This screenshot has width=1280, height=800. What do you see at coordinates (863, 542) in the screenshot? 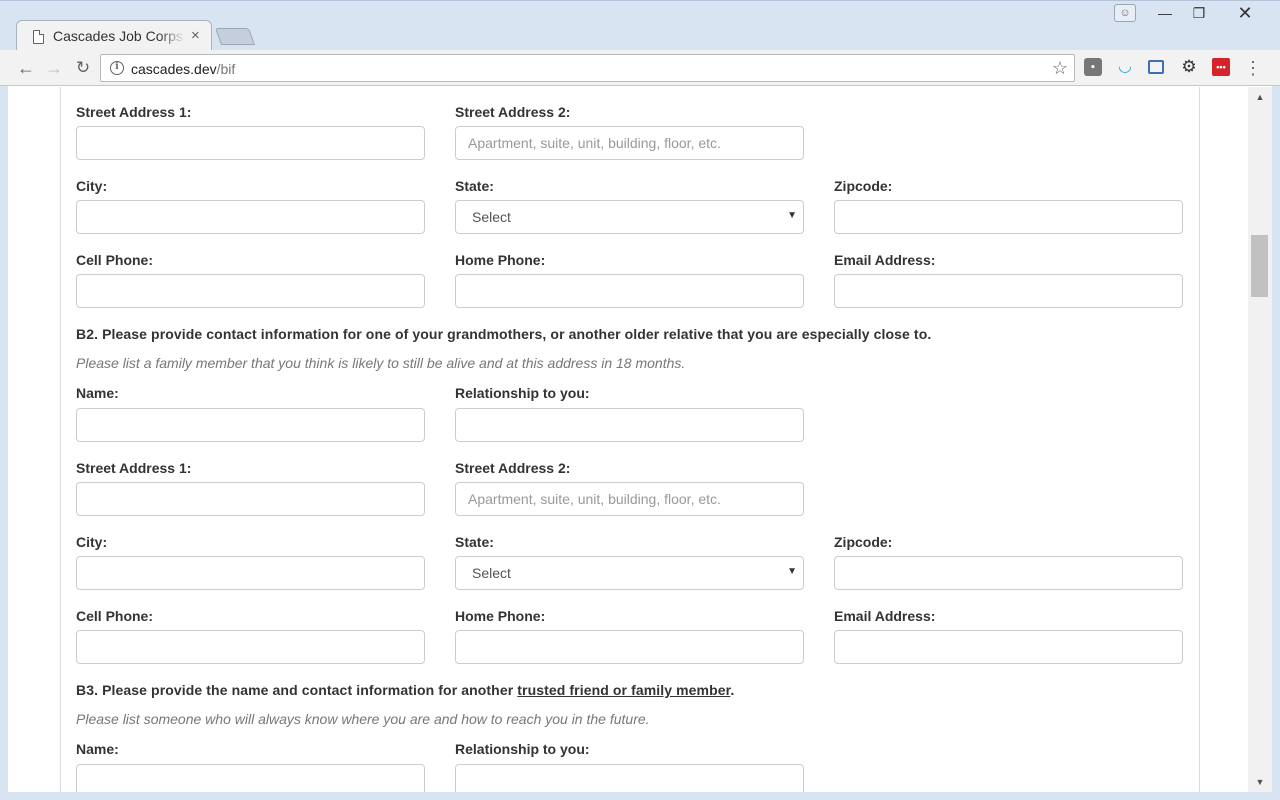
I see `b2-zipcode-label: Zipcode:` at bounding box center [863, 542].